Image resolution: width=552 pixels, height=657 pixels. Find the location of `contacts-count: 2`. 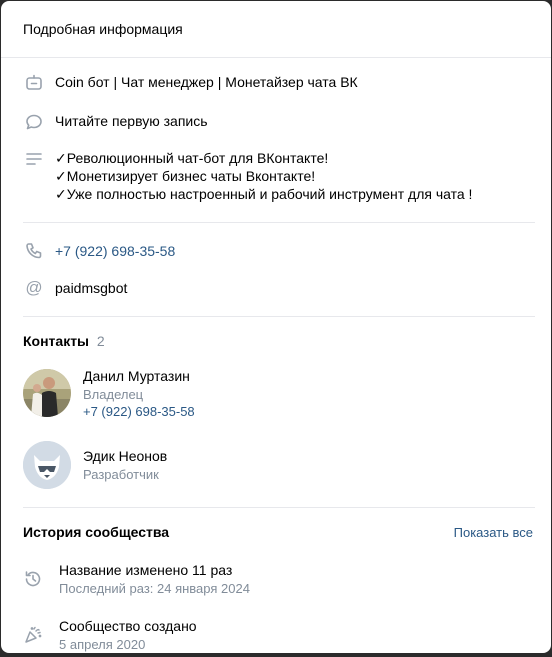

contacts-count: 2 is located at coordinates (100, 341).